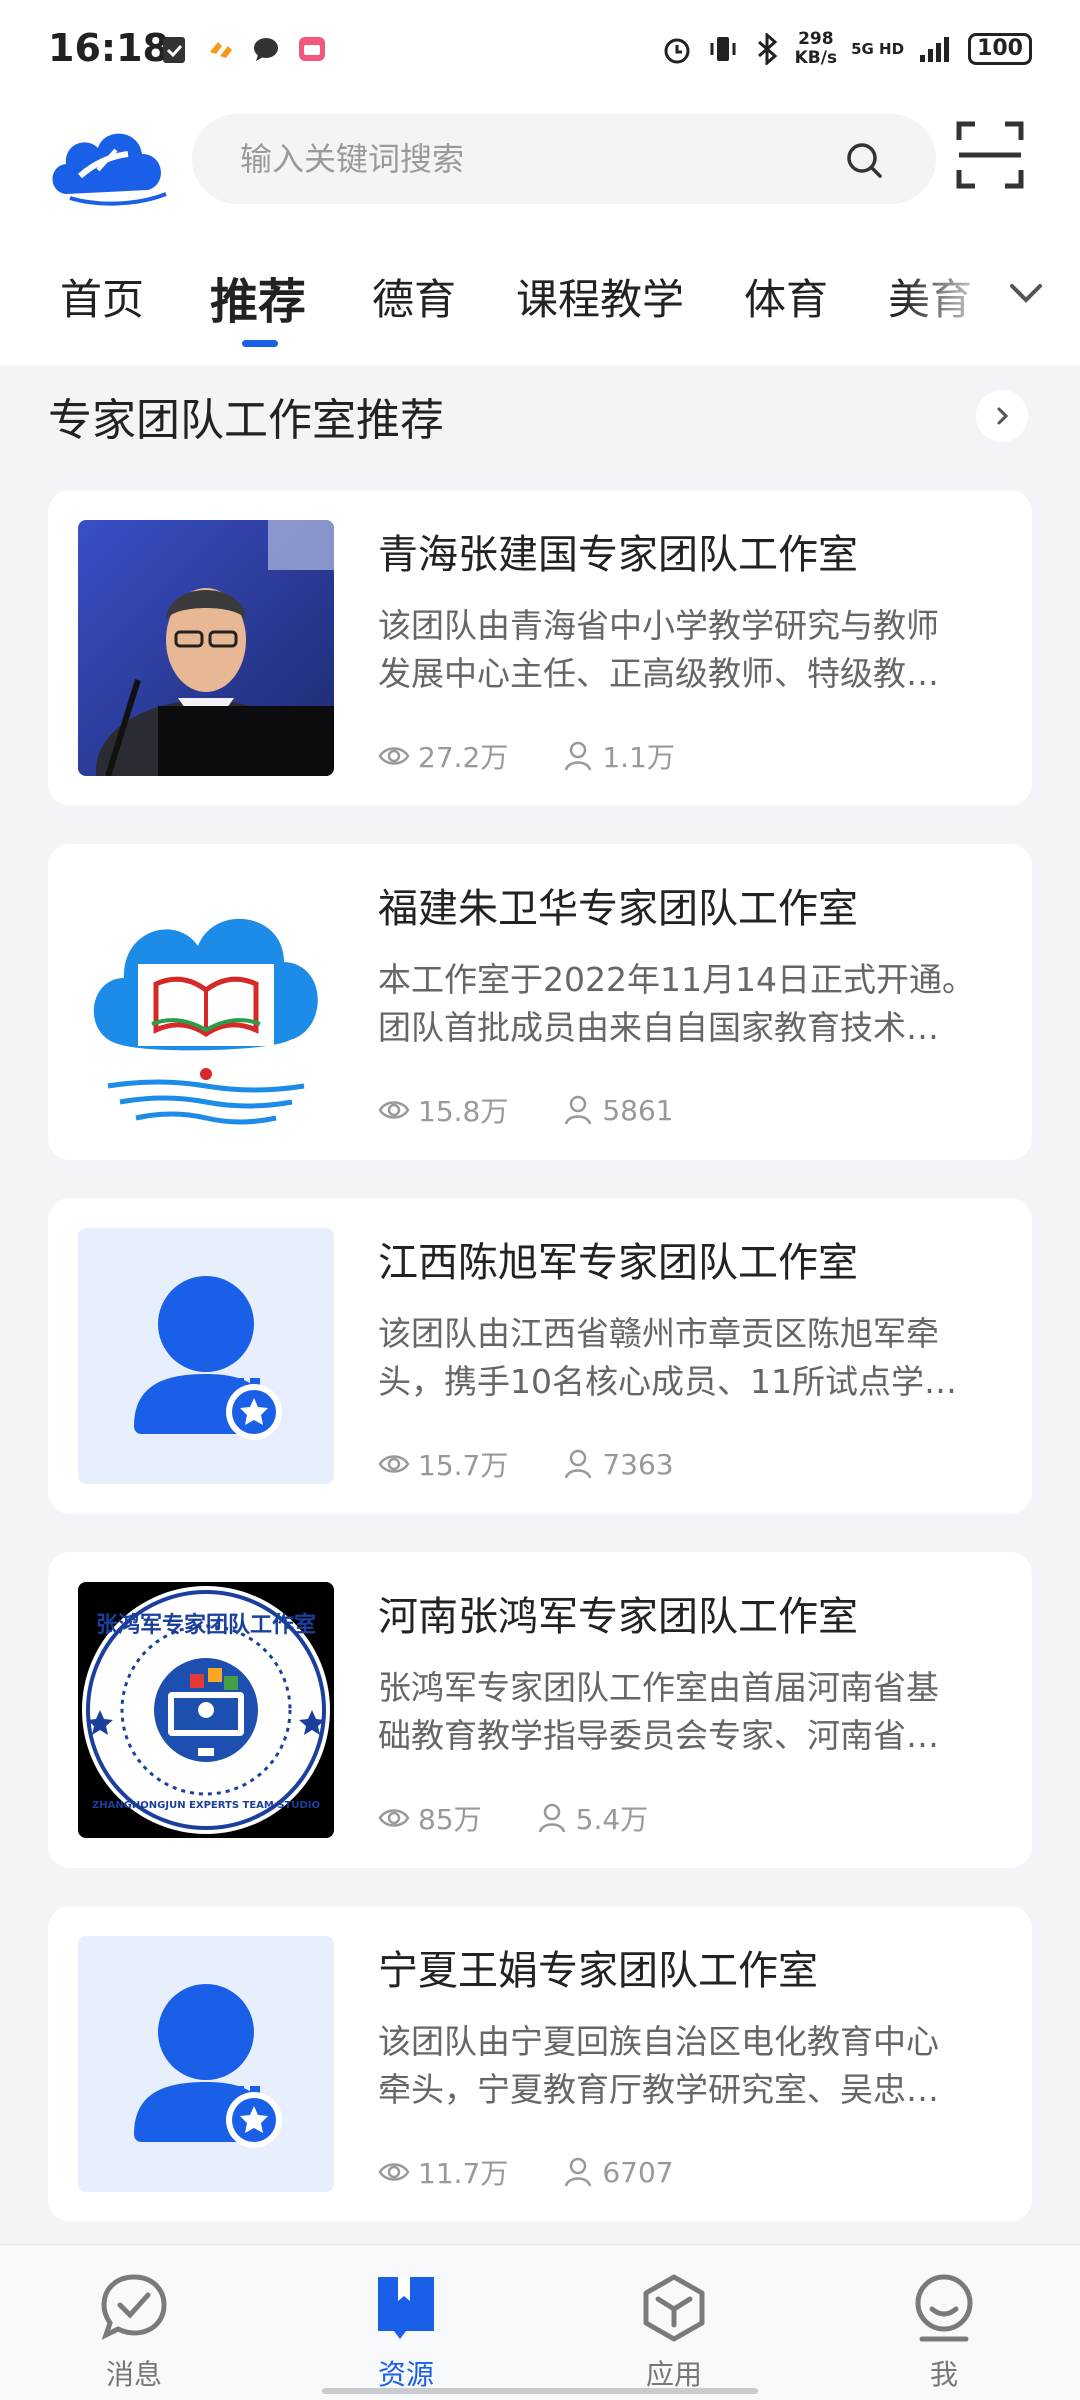  Describe the element at coordinates (878, 48) in the screenshot. I see `network-type: 5G HD` at that location.